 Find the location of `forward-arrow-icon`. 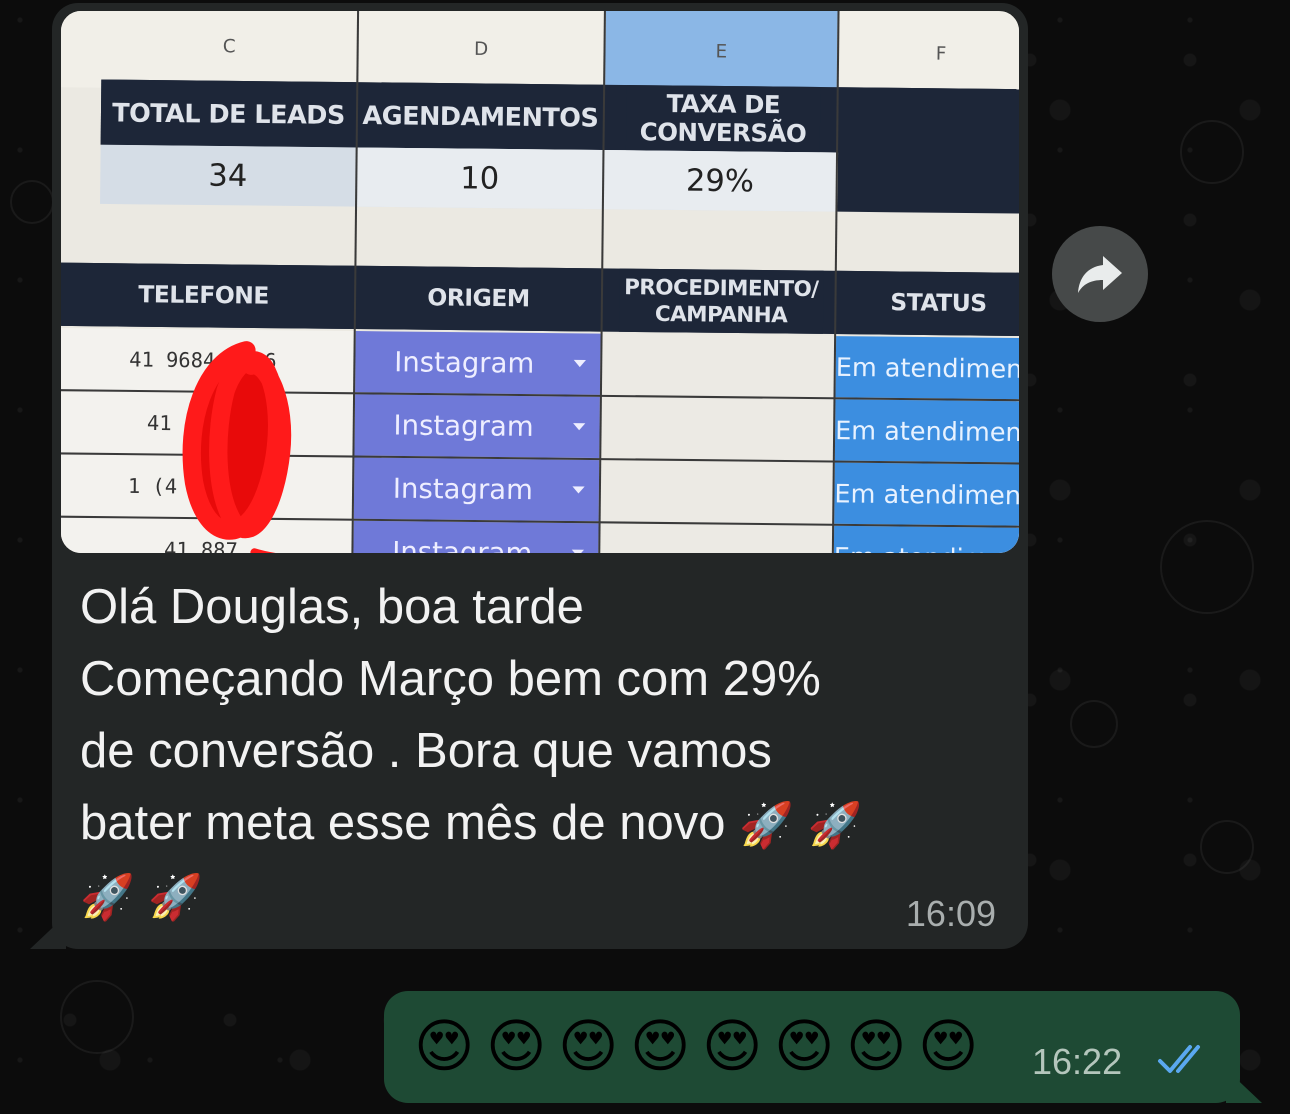

forward-arrow-icon is located at coordinates (1100, 274).